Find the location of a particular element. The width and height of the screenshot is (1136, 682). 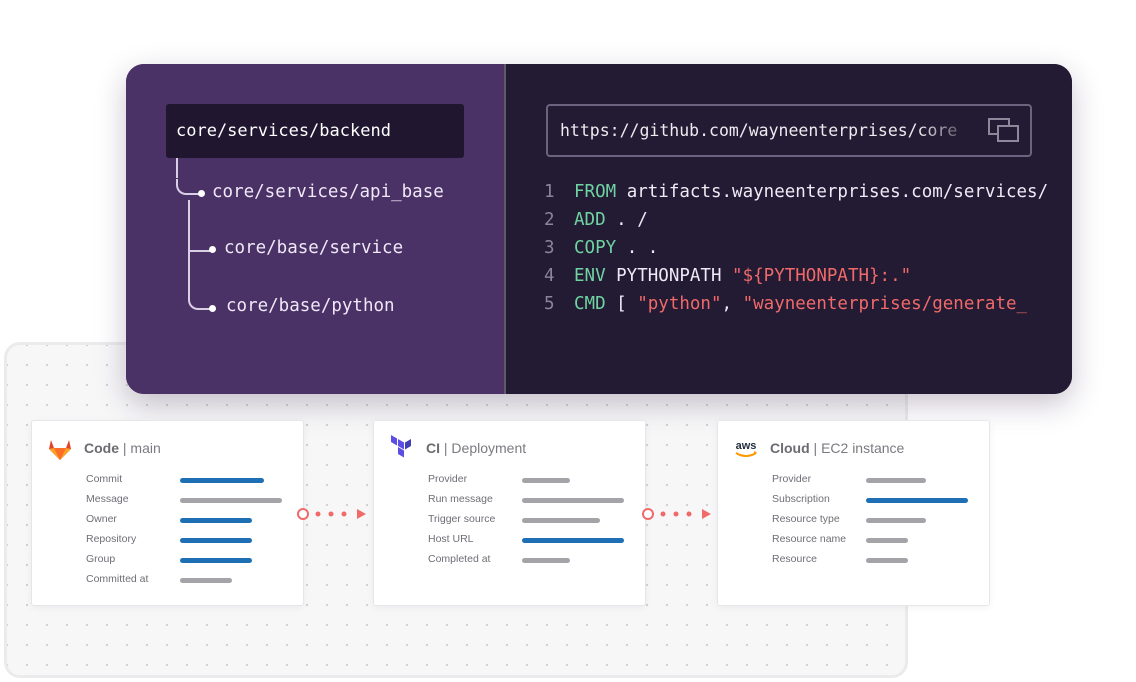

card-title: Code | main is located at coordinates (122, 448).